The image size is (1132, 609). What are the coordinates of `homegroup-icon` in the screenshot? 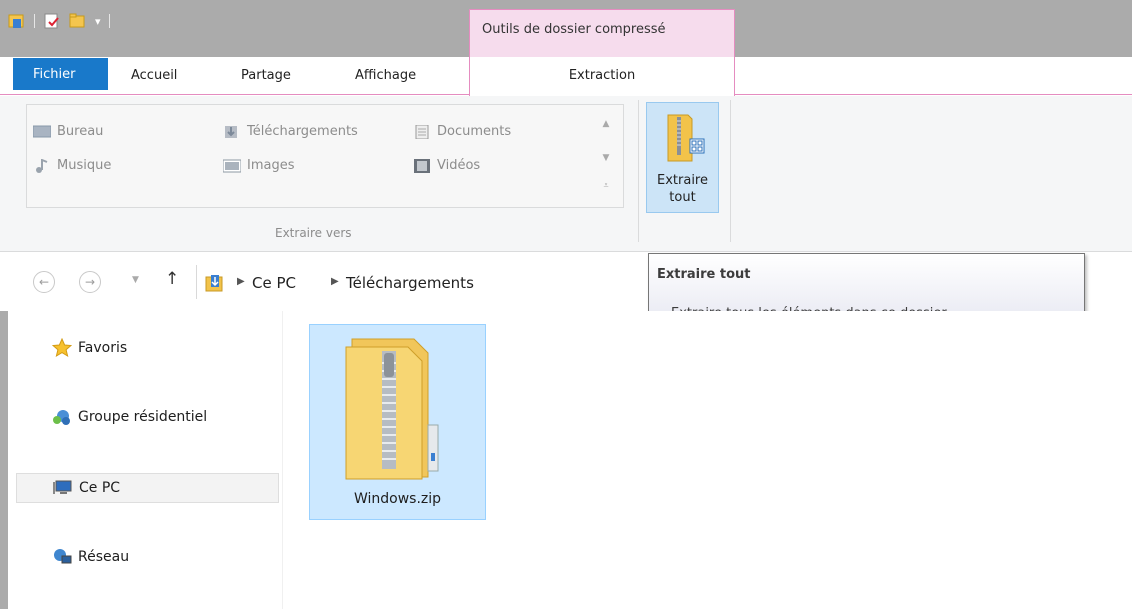 It's located at (61, 417).